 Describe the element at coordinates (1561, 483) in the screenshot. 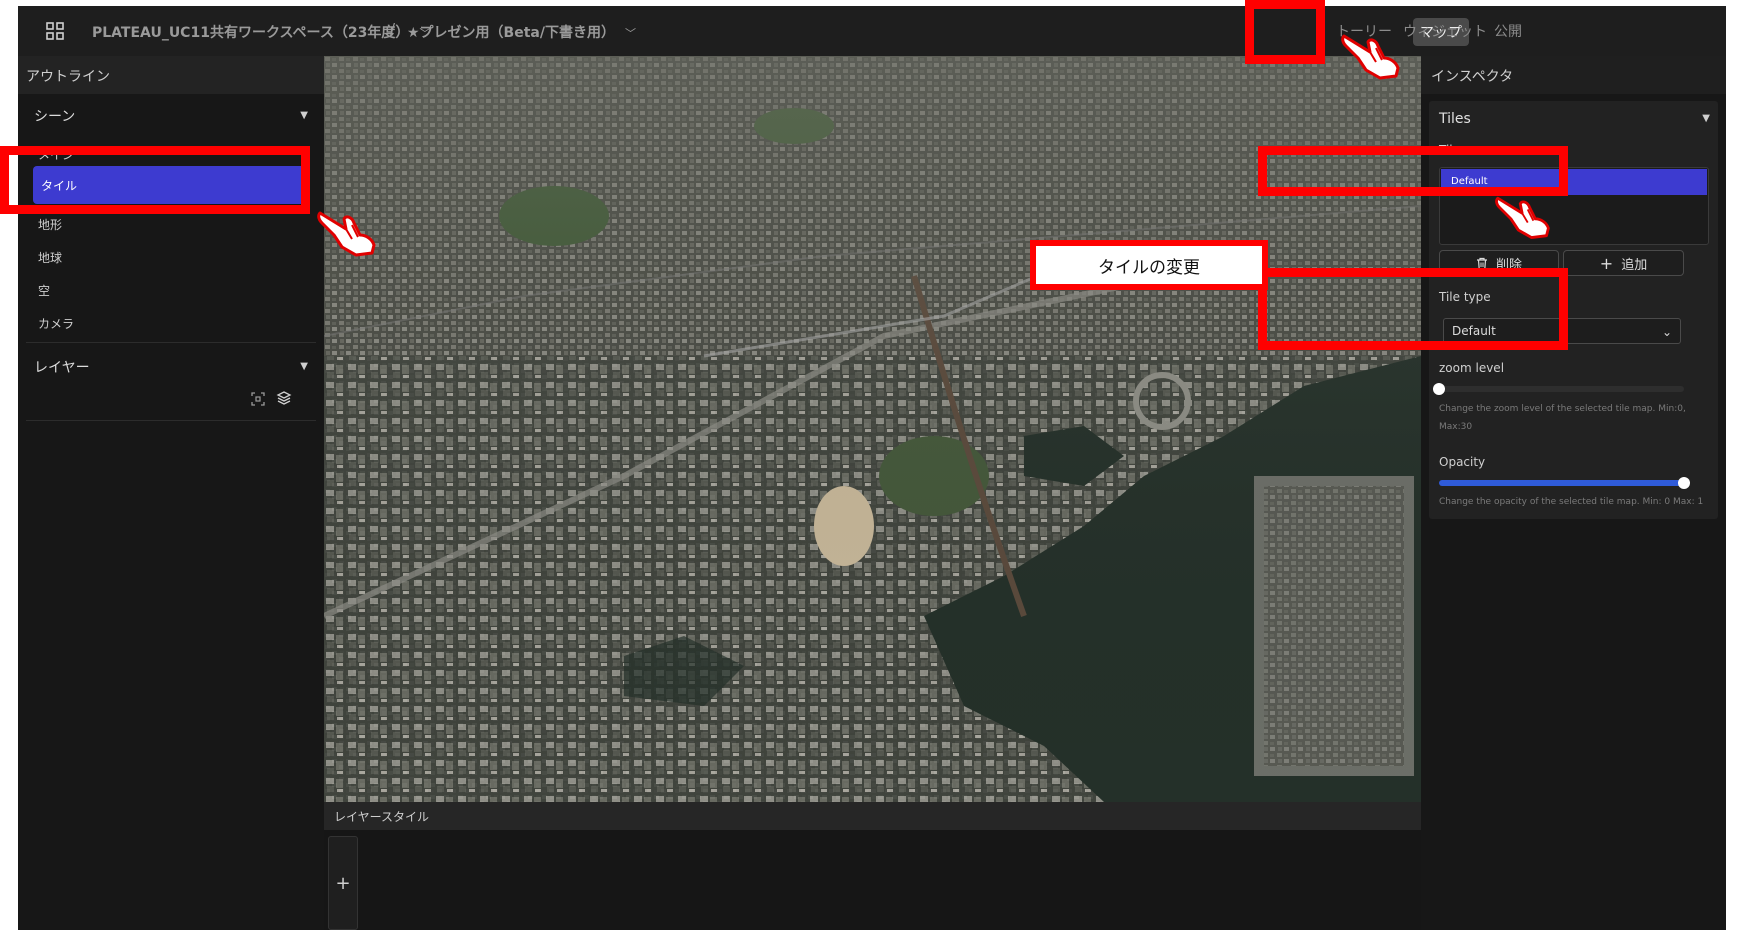

I see `opacity-slider` at that location.